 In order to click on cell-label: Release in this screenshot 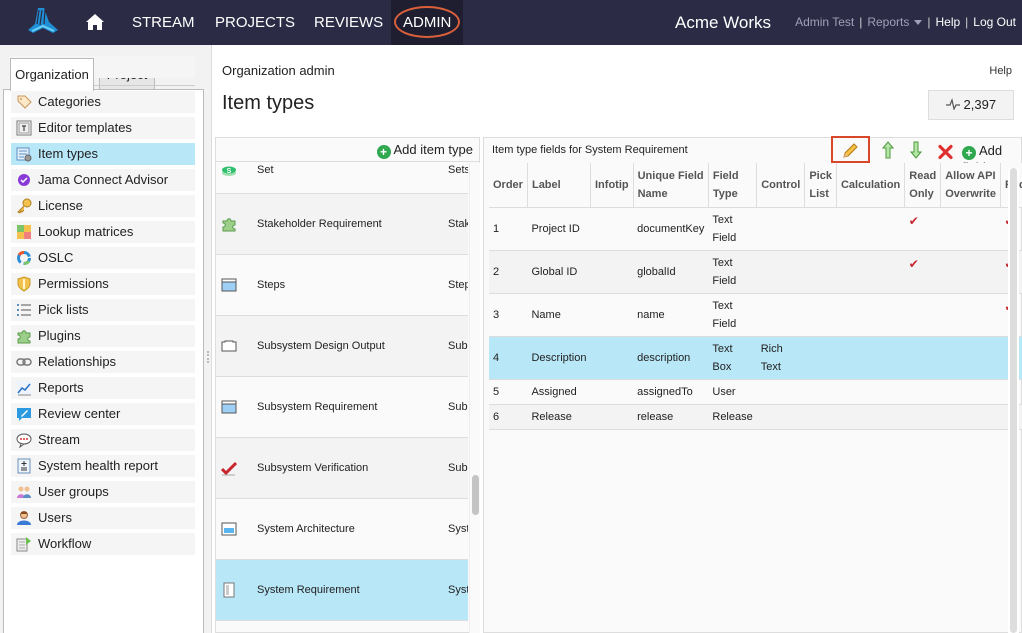, I will do `click(559, 417)`.